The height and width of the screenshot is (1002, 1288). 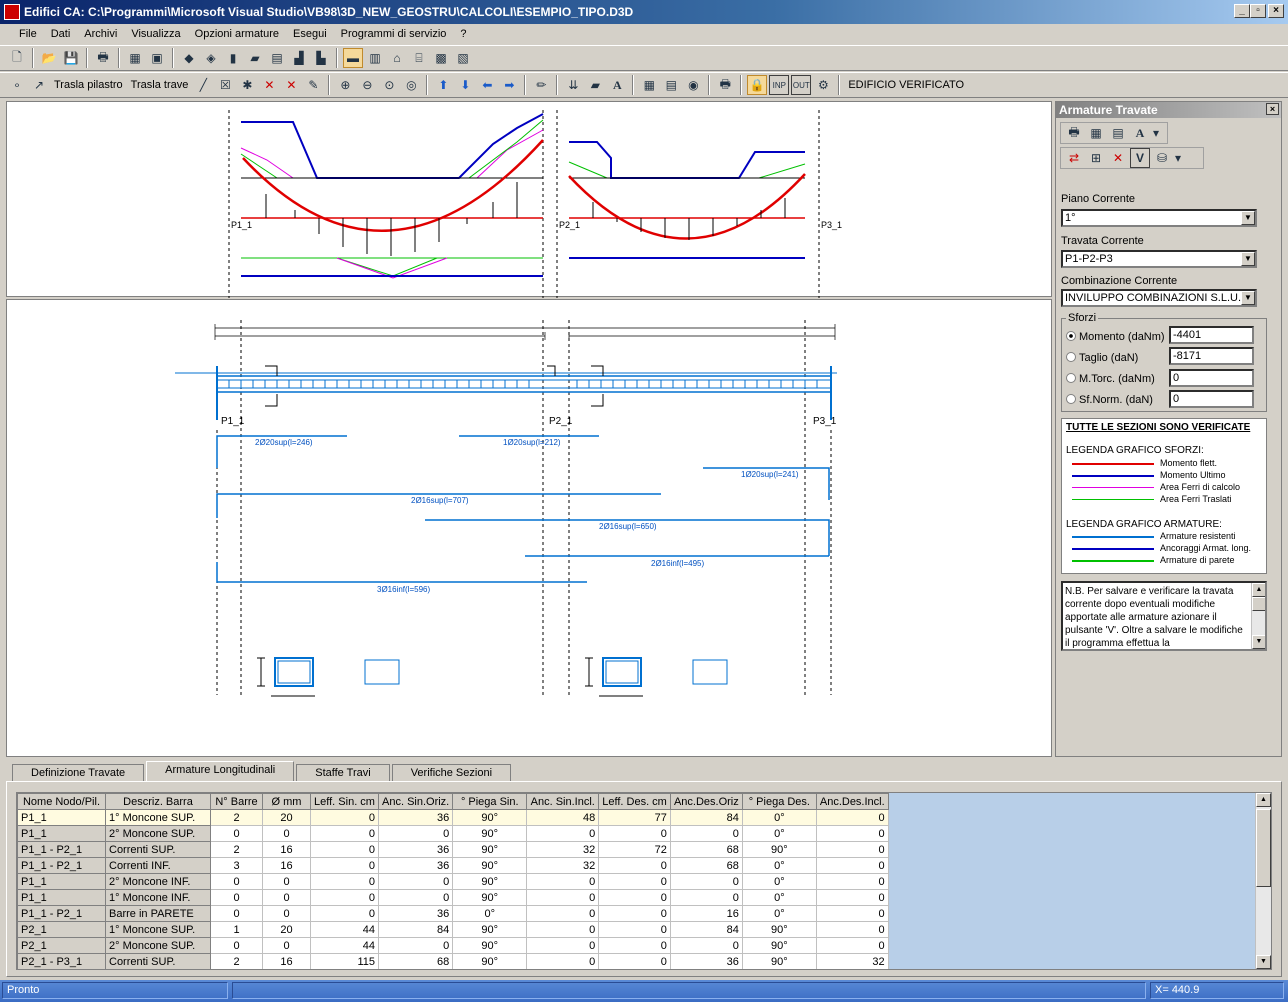 What do you see at coordinates (563, 817) in the screenshot?
I see `table-cell: 48` at bounding box center [563, 817].